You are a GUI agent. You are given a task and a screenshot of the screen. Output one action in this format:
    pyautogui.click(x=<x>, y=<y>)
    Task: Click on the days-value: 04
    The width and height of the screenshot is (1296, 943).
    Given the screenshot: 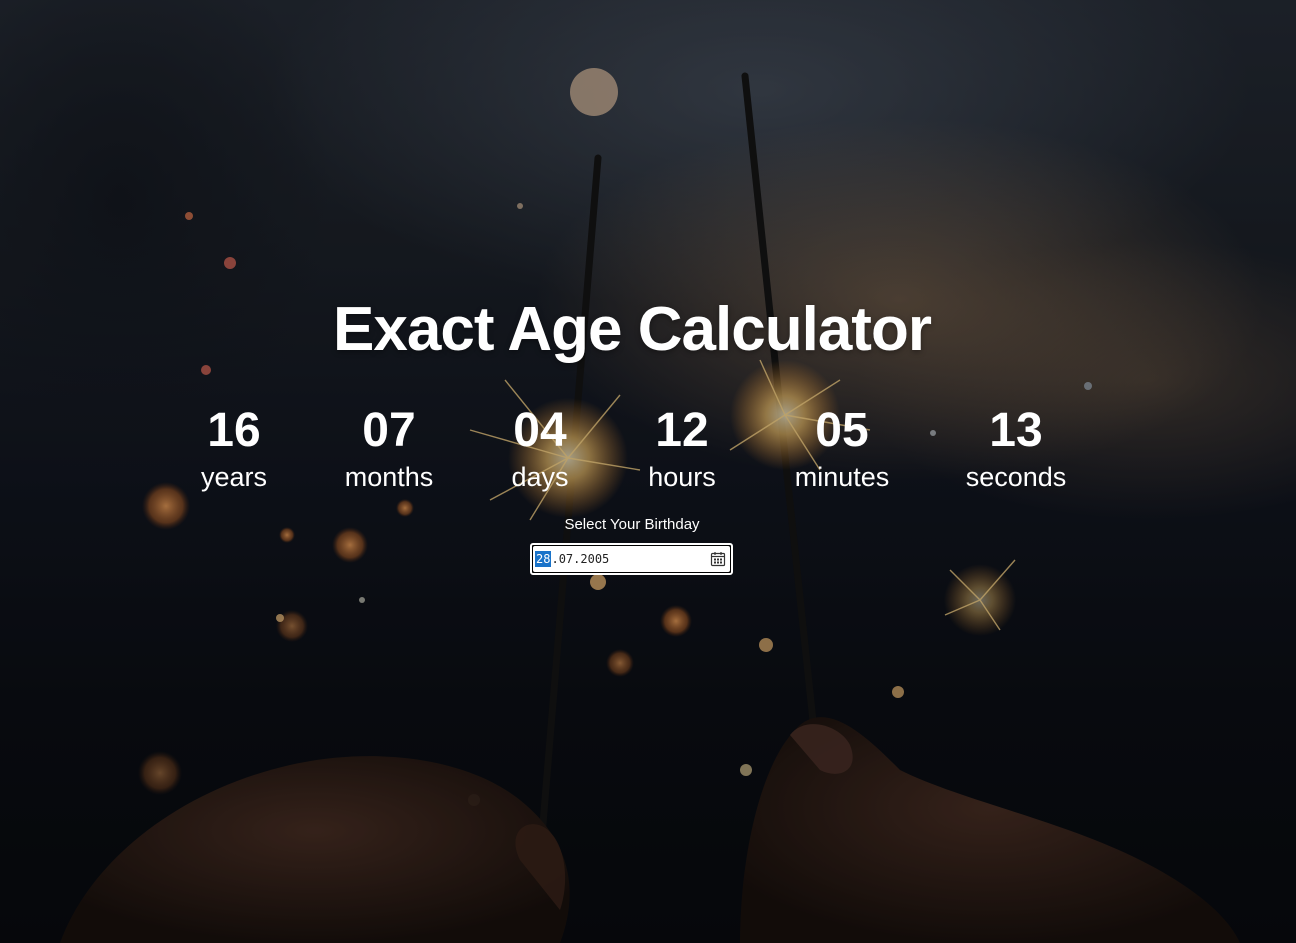 What is the action you would take?
    pyautogui.click(x=540, y=430)
    